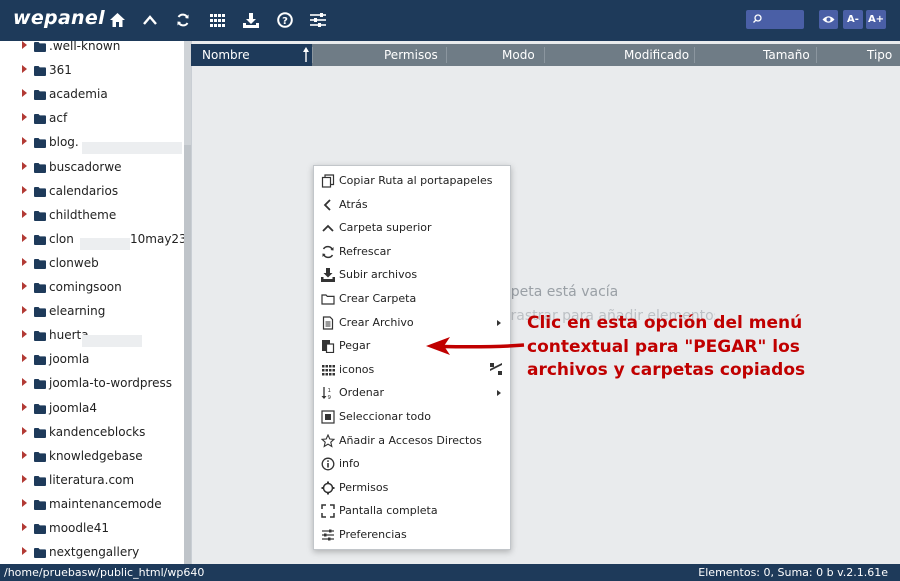  Describe the element at coordinates (92, 384) in the screenshot. I see `tree-item: joomla-to-wordpress` at that location.